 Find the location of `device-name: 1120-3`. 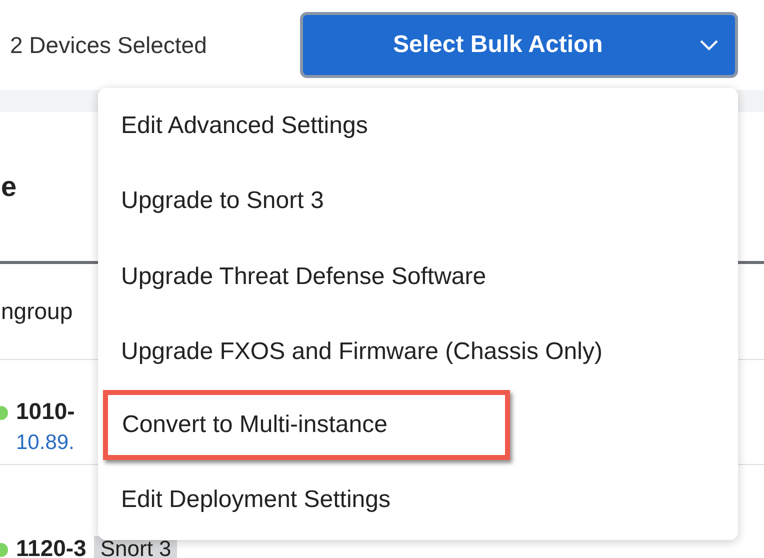

device-name: 1120-3 is located at coordinates (51, 546).